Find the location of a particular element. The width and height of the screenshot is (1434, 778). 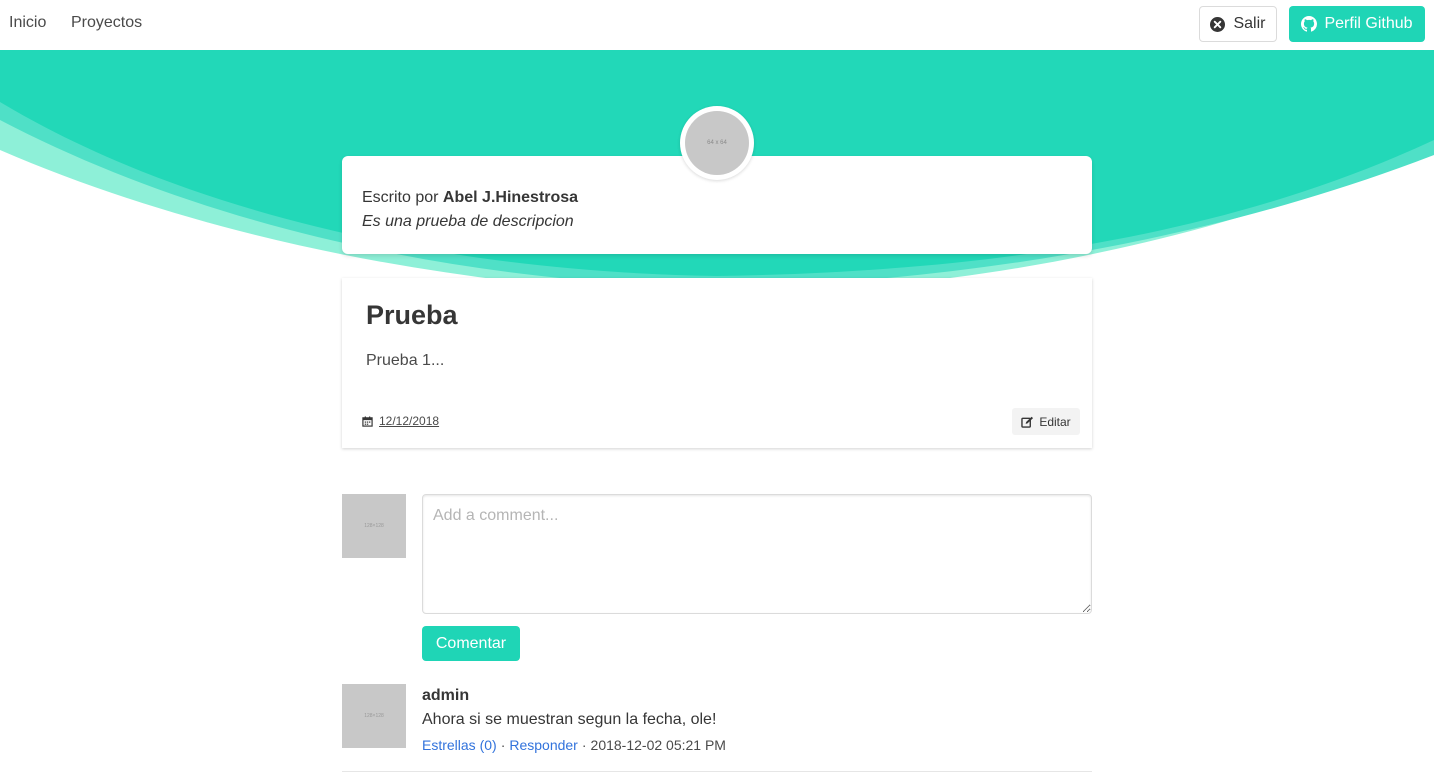

comment-avatar: 128×128 is located at coordinates (374, 716).